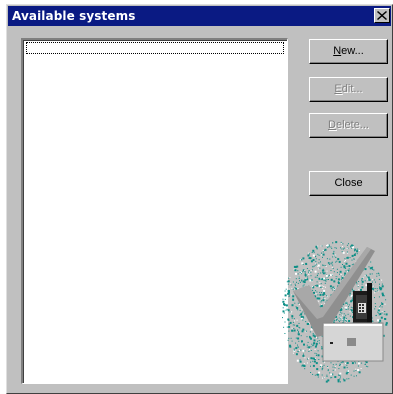  What do you see at coordinates (335, 312) in the screenshot?
I see `checkmark-phone-modem-illustration` at bounding box center [335, 312].